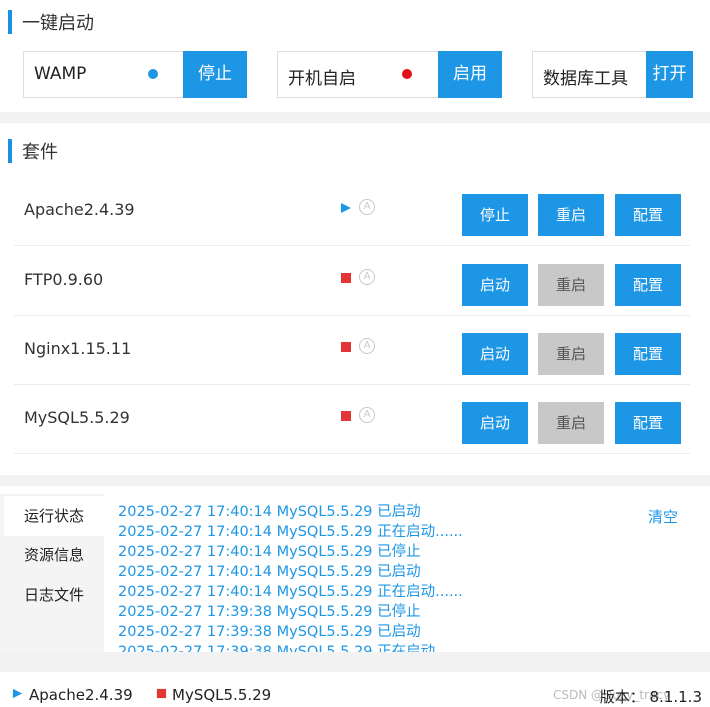 The height and width of the screenshot is (707, 710). I want to click on tab-log-files: 日志文件, so click(54, 595).